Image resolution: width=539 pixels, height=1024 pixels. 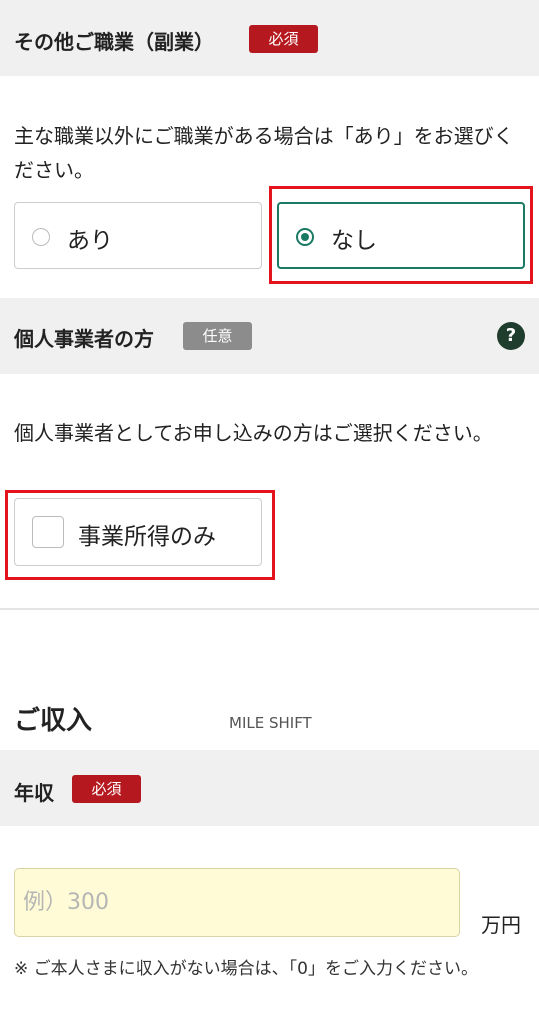 I want to click on option-yes-label: あり, so click(x=90, y=241).